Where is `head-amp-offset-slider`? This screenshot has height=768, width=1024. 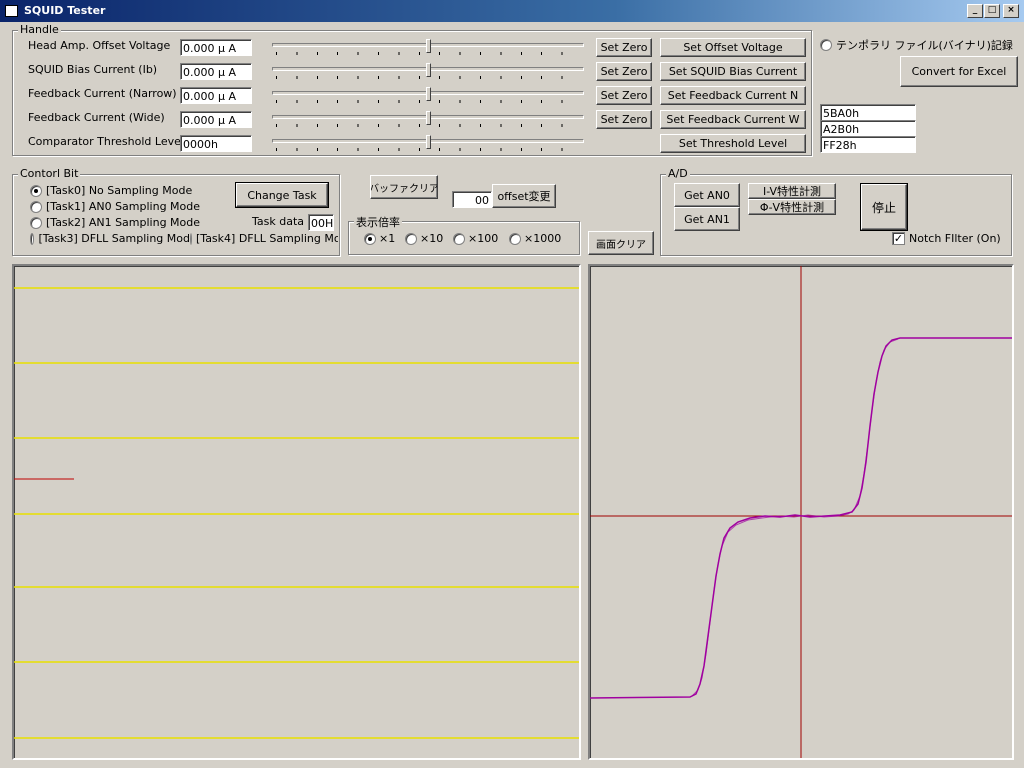 head-amp-offset-slider is located at coordinates (428, 48).